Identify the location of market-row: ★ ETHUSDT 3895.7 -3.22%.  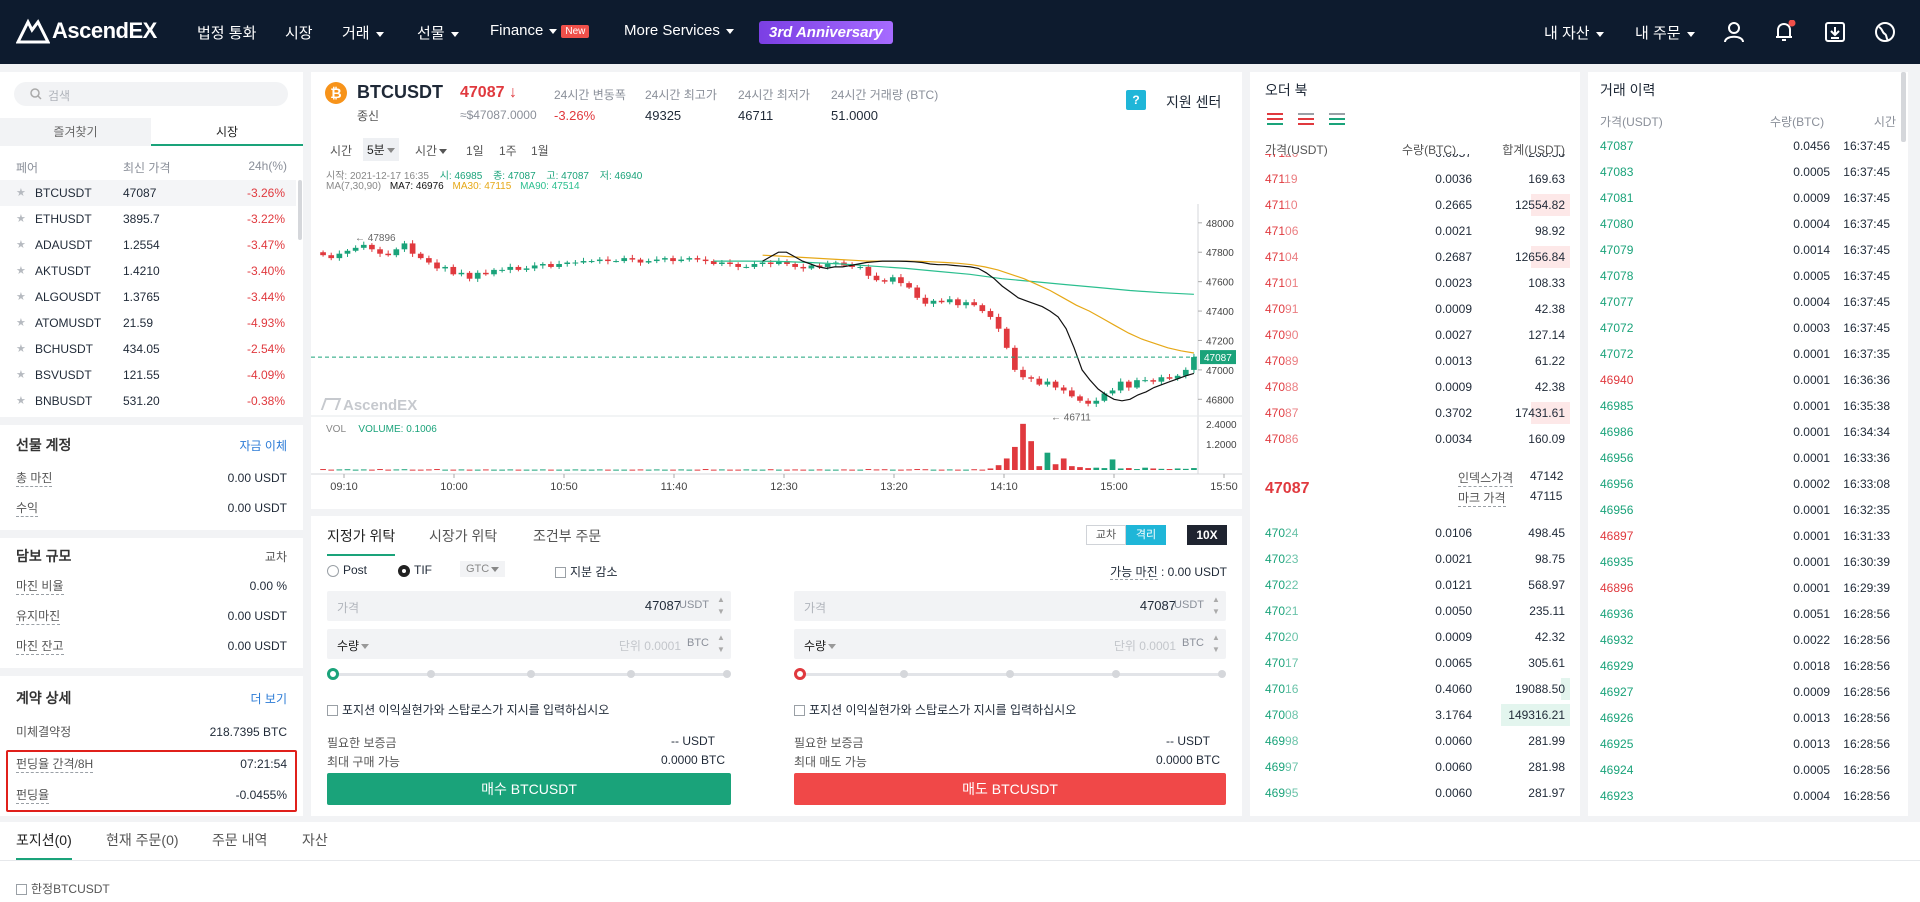
(148, 219).